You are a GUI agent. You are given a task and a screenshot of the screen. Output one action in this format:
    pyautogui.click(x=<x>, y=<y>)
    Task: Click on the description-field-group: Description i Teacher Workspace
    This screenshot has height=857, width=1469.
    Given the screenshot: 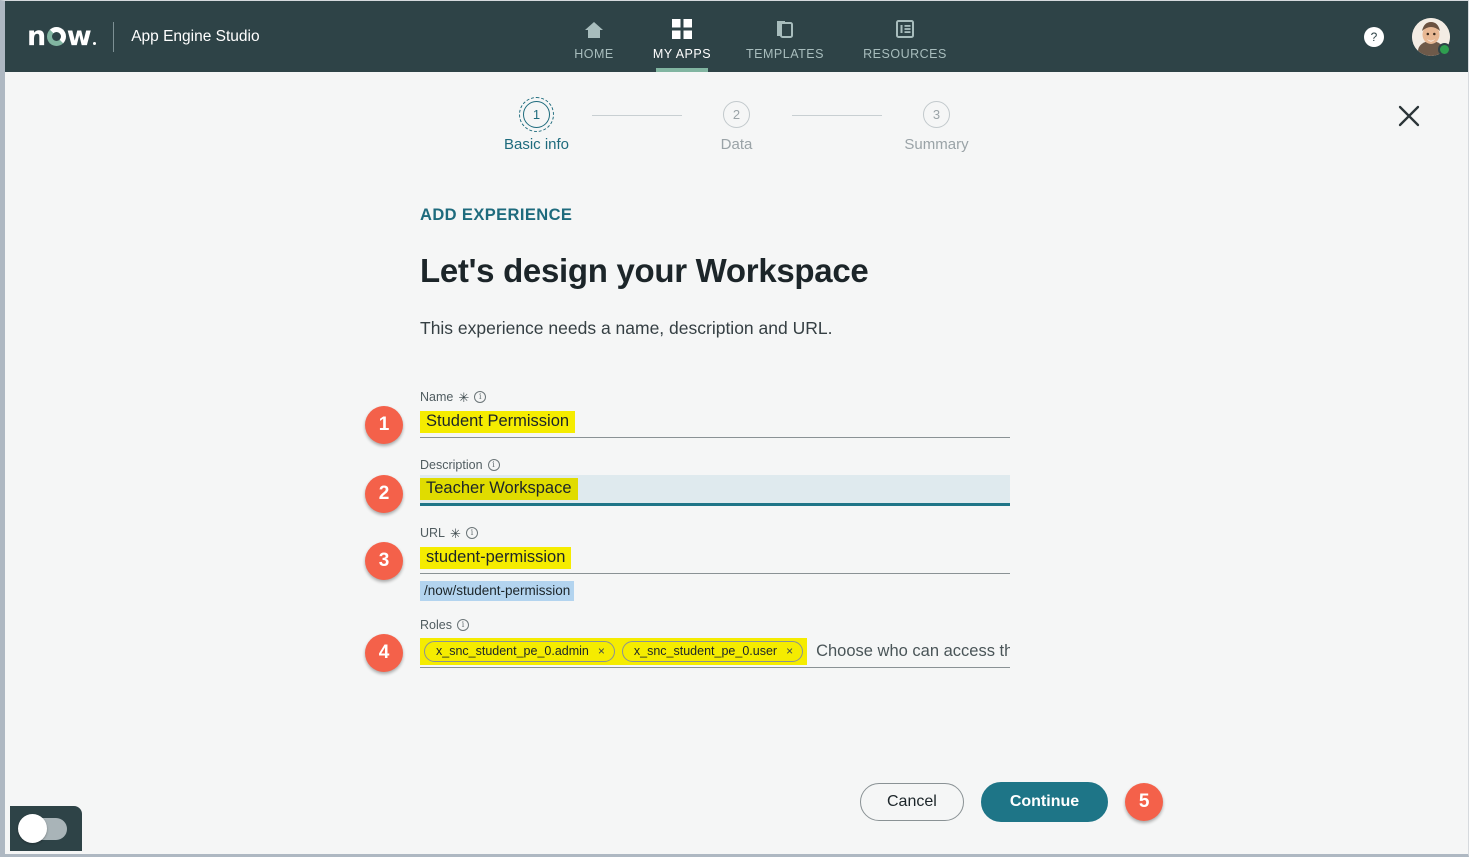 What is the action you would take?
    pyautogui.click(x=715, y=482)
    